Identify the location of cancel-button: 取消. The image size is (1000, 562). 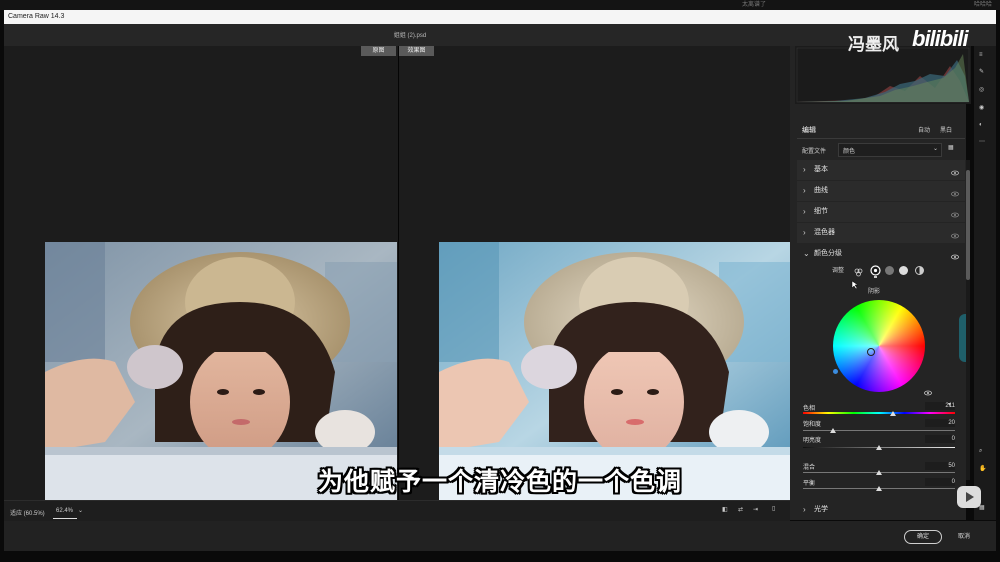
(964, 537).